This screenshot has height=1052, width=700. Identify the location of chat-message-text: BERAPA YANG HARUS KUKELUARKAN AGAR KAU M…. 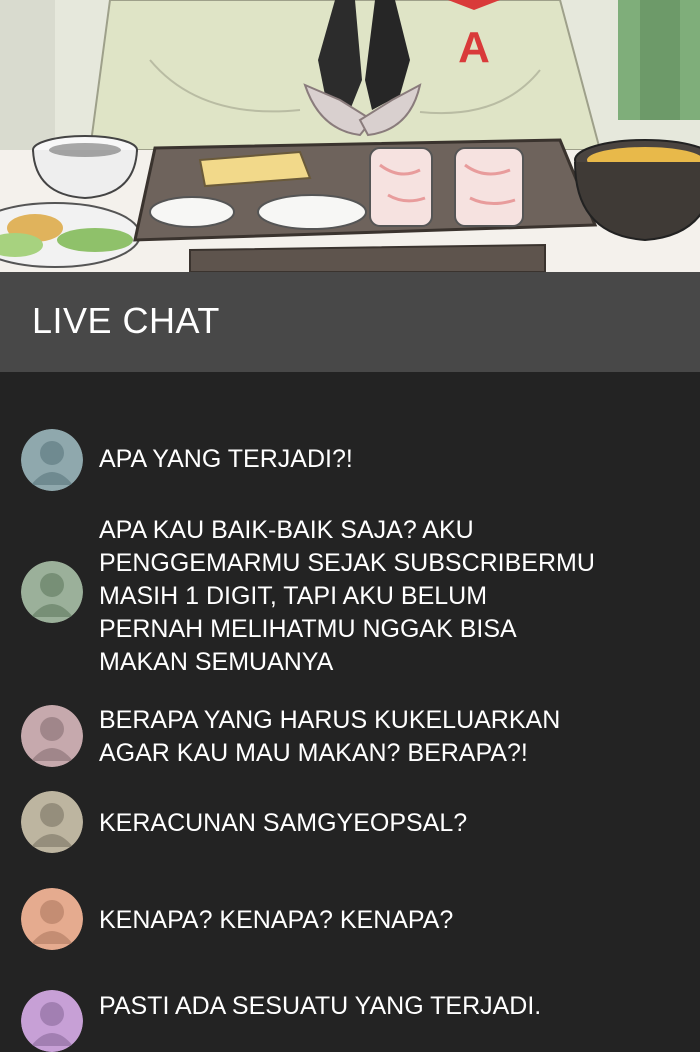
(330, 736).